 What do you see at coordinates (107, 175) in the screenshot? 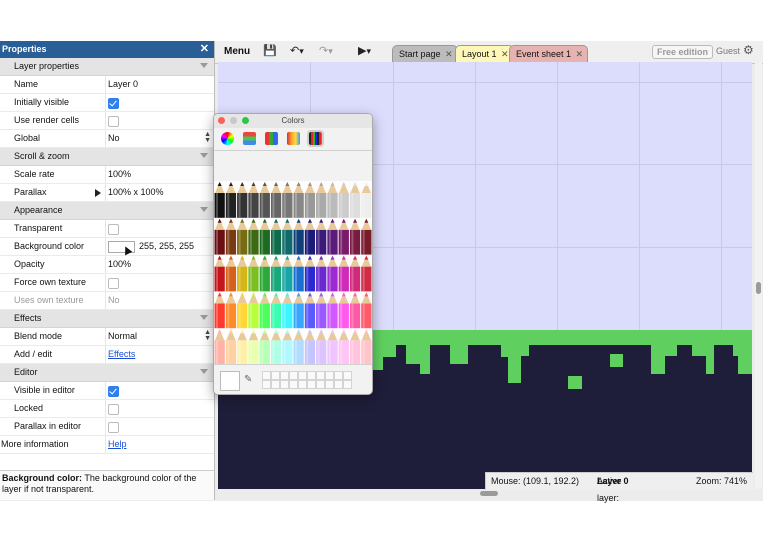
I see `row-scale-rate: Scale rate 100%` at bounding box center [107, 175].